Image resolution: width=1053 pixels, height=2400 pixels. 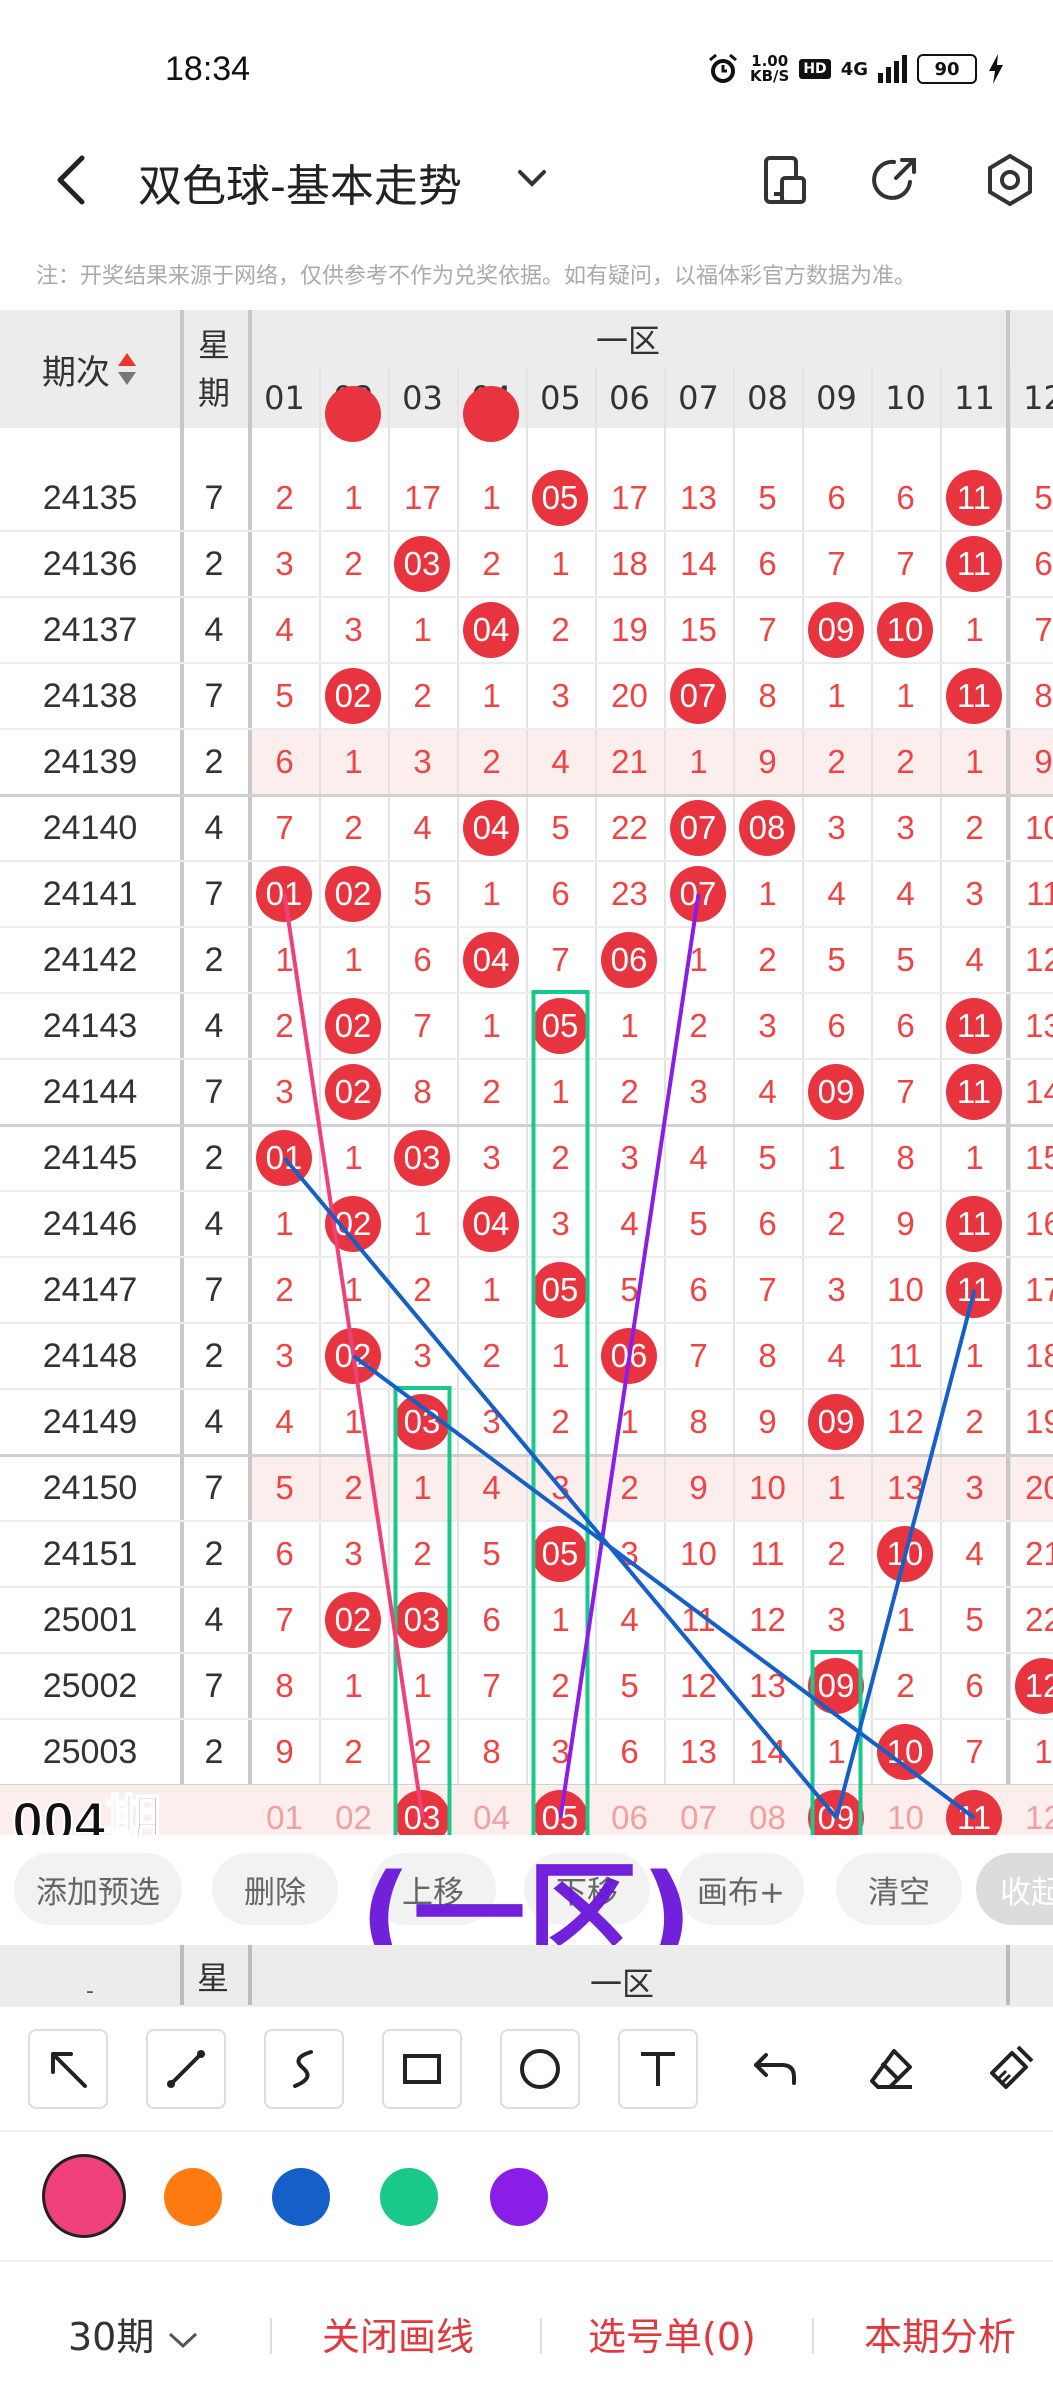 What do you see at coordinates (193, 2197) in the screenshot?
I see `color-swatch-orange` at bounding box center [193, 2197].